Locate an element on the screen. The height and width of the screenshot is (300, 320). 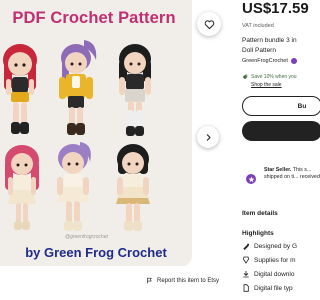
favorite-button is located at coordinates (209, 24).